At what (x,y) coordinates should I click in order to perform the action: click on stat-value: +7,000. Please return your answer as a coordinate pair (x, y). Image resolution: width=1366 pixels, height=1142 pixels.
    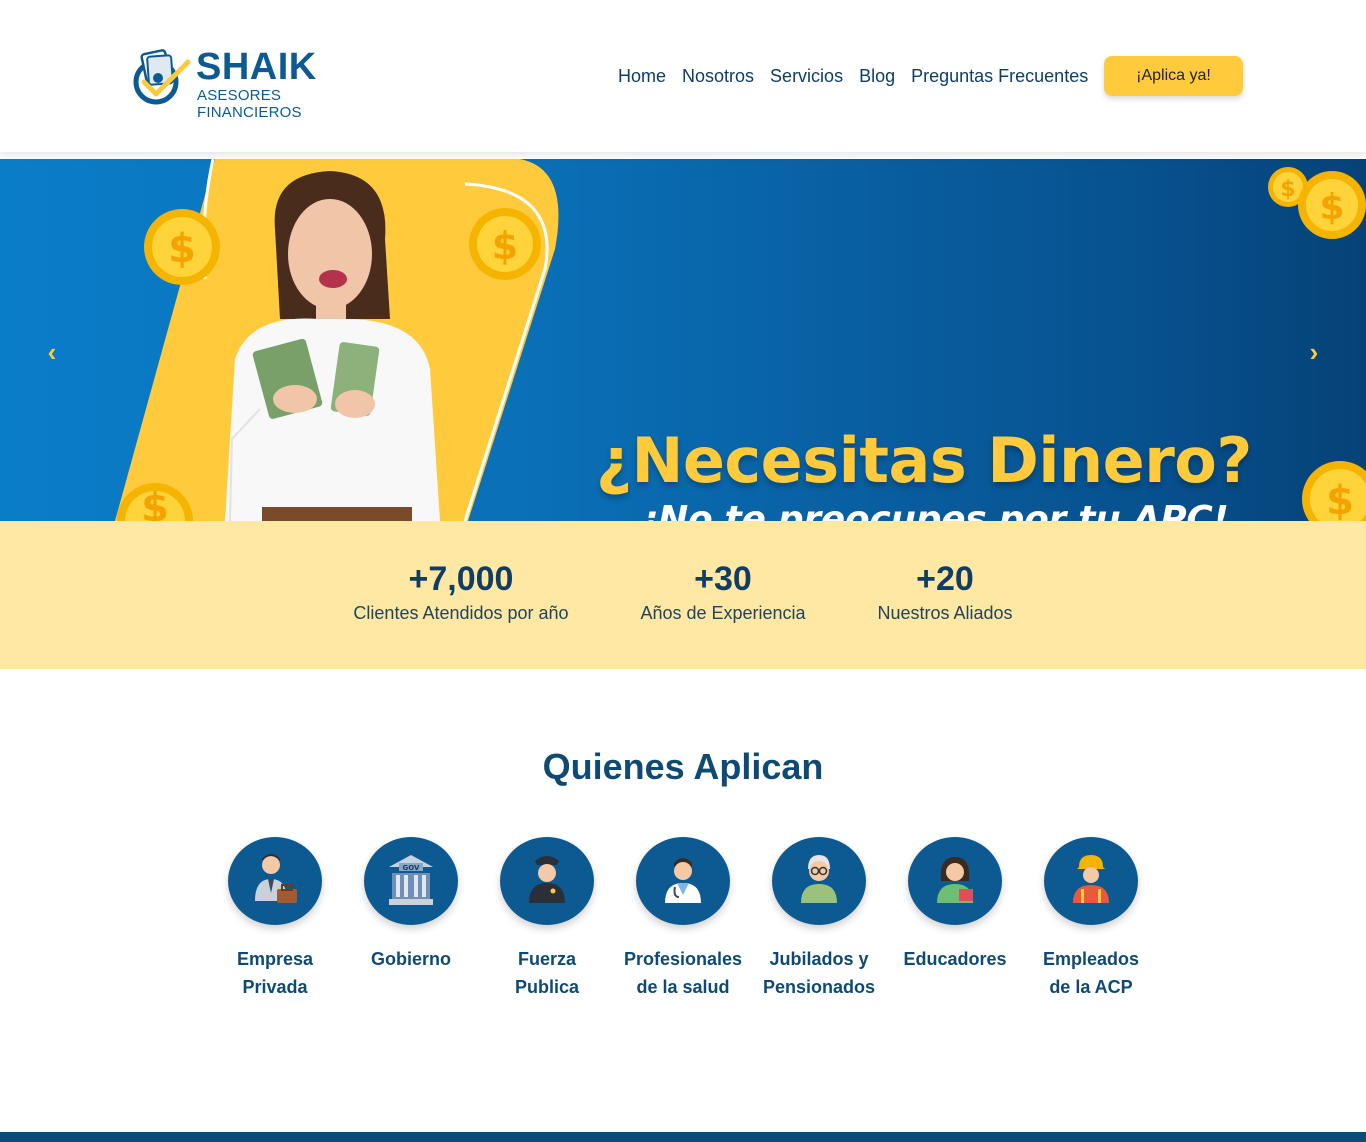
    Looking at the image, I should click on (461, 579).